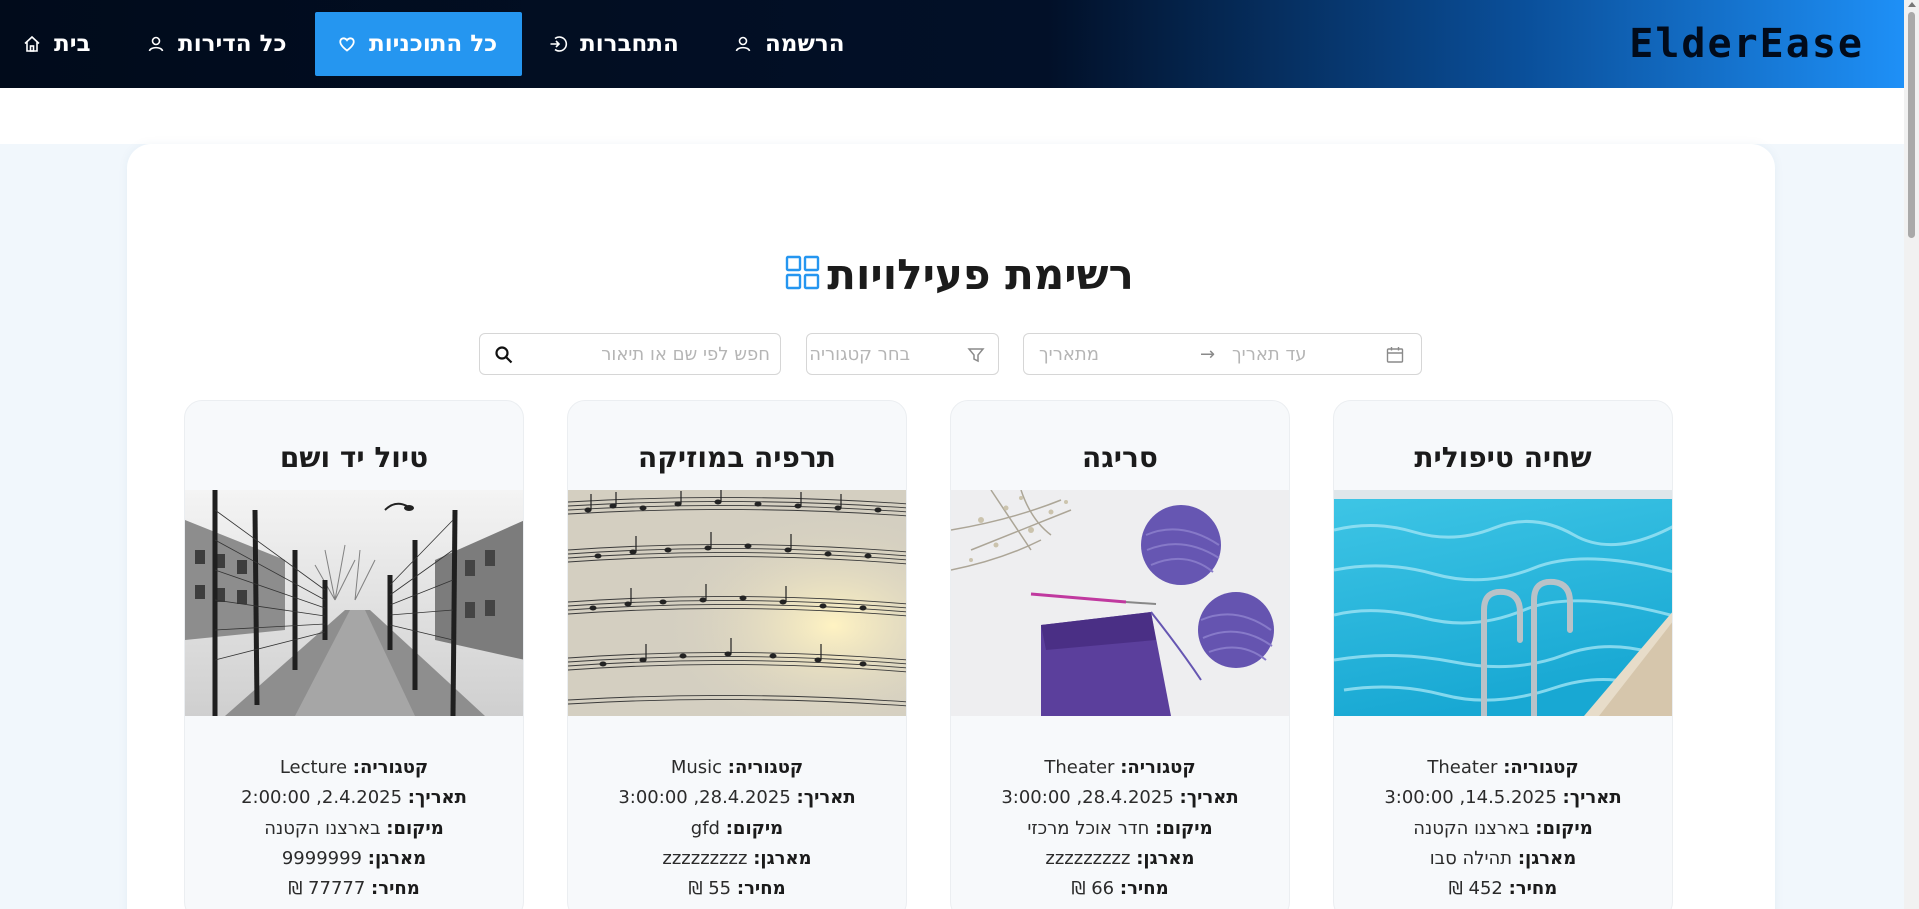  I want to click on login-icon, so click(558, 44).